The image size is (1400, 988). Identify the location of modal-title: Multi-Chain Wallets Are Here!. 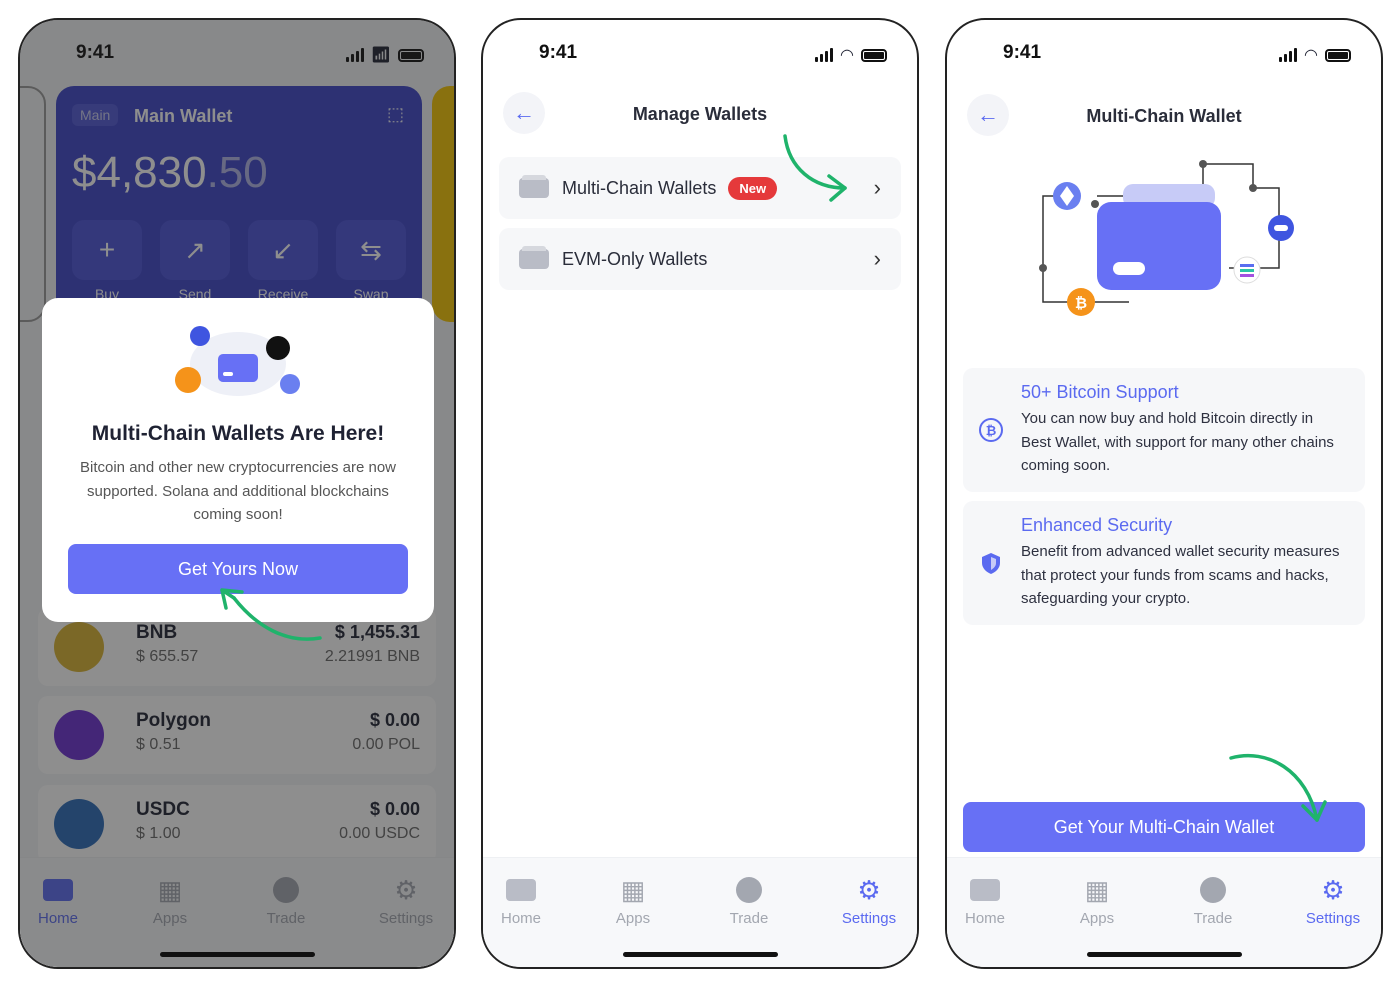
(238, 433).